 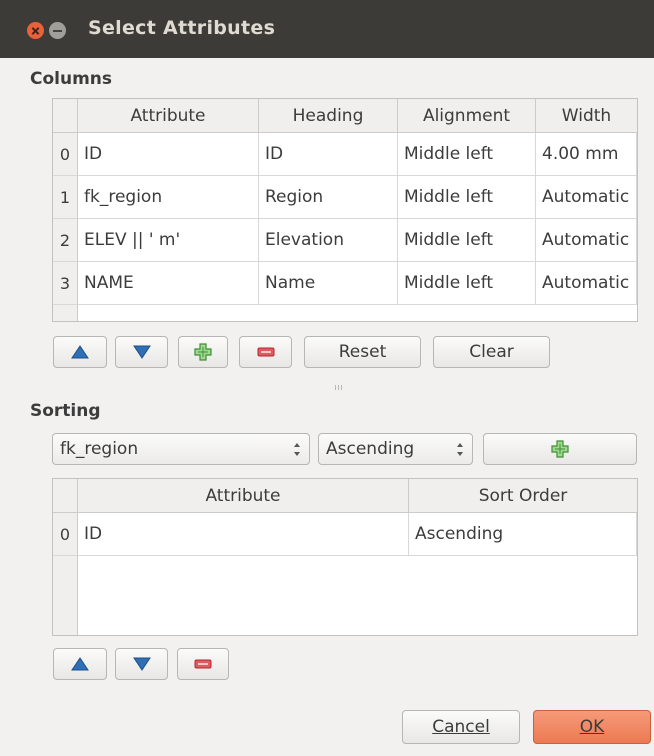 I want to click on cell-heading: ID, so click(x=328, y=154).